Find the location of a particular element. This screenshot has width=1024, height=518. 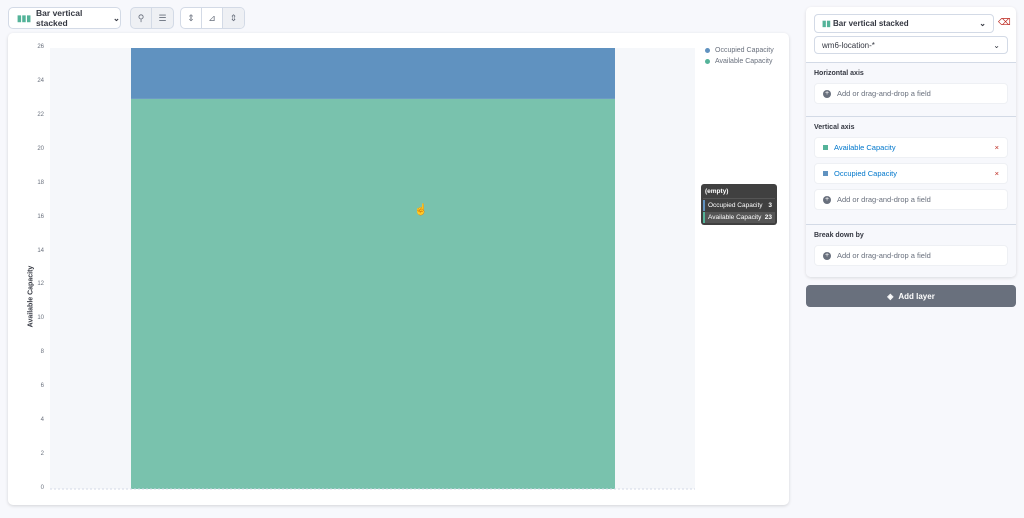

add-horizontal-field: + Add or drag-and-drop a field is located at coordinates (911, 93).